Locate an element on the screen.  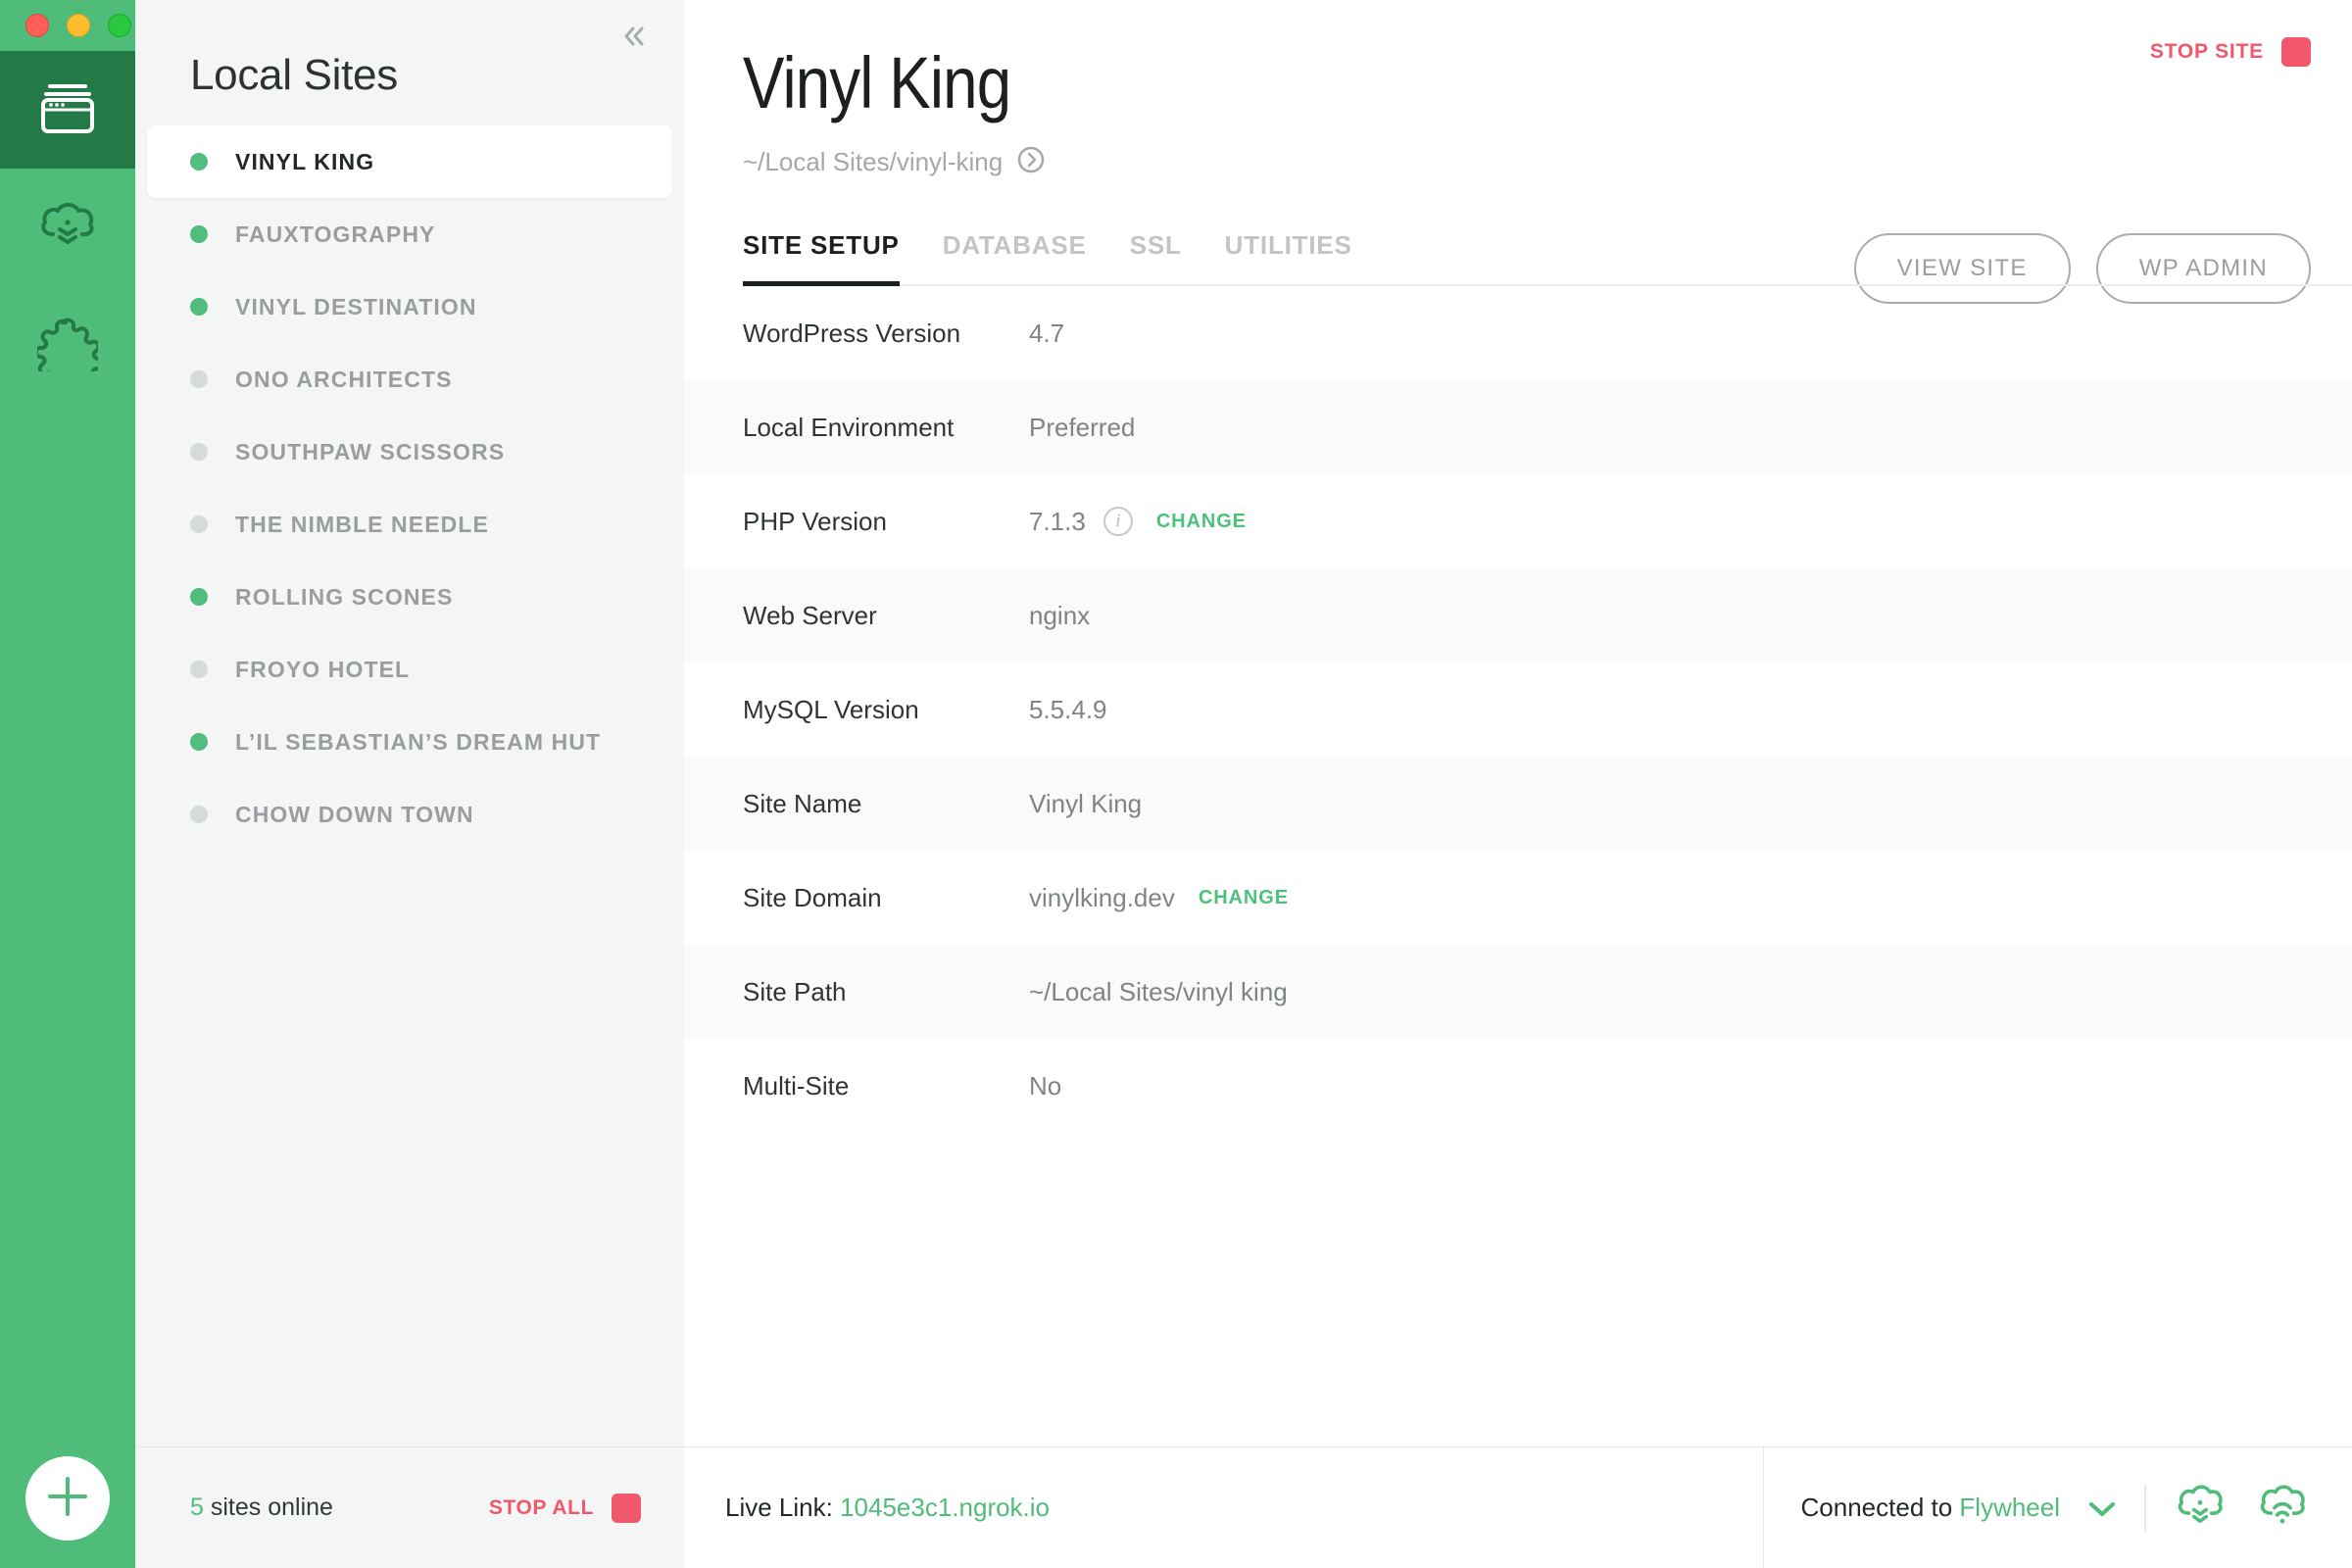
arrow-right-circle-icon is located at coordinates (1031, 162).